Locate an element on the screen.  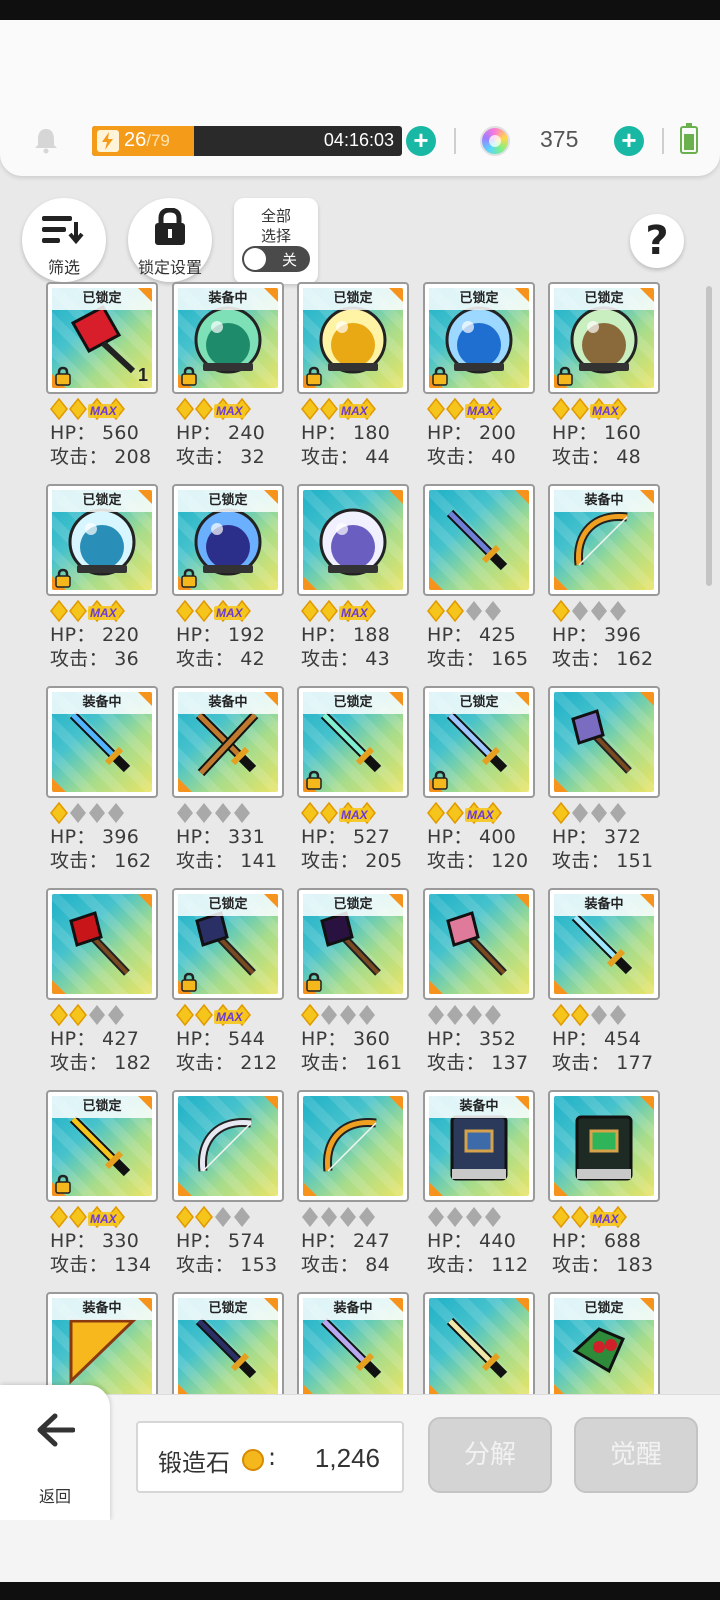
small-lock-icon is located at coordinates (314, 780).